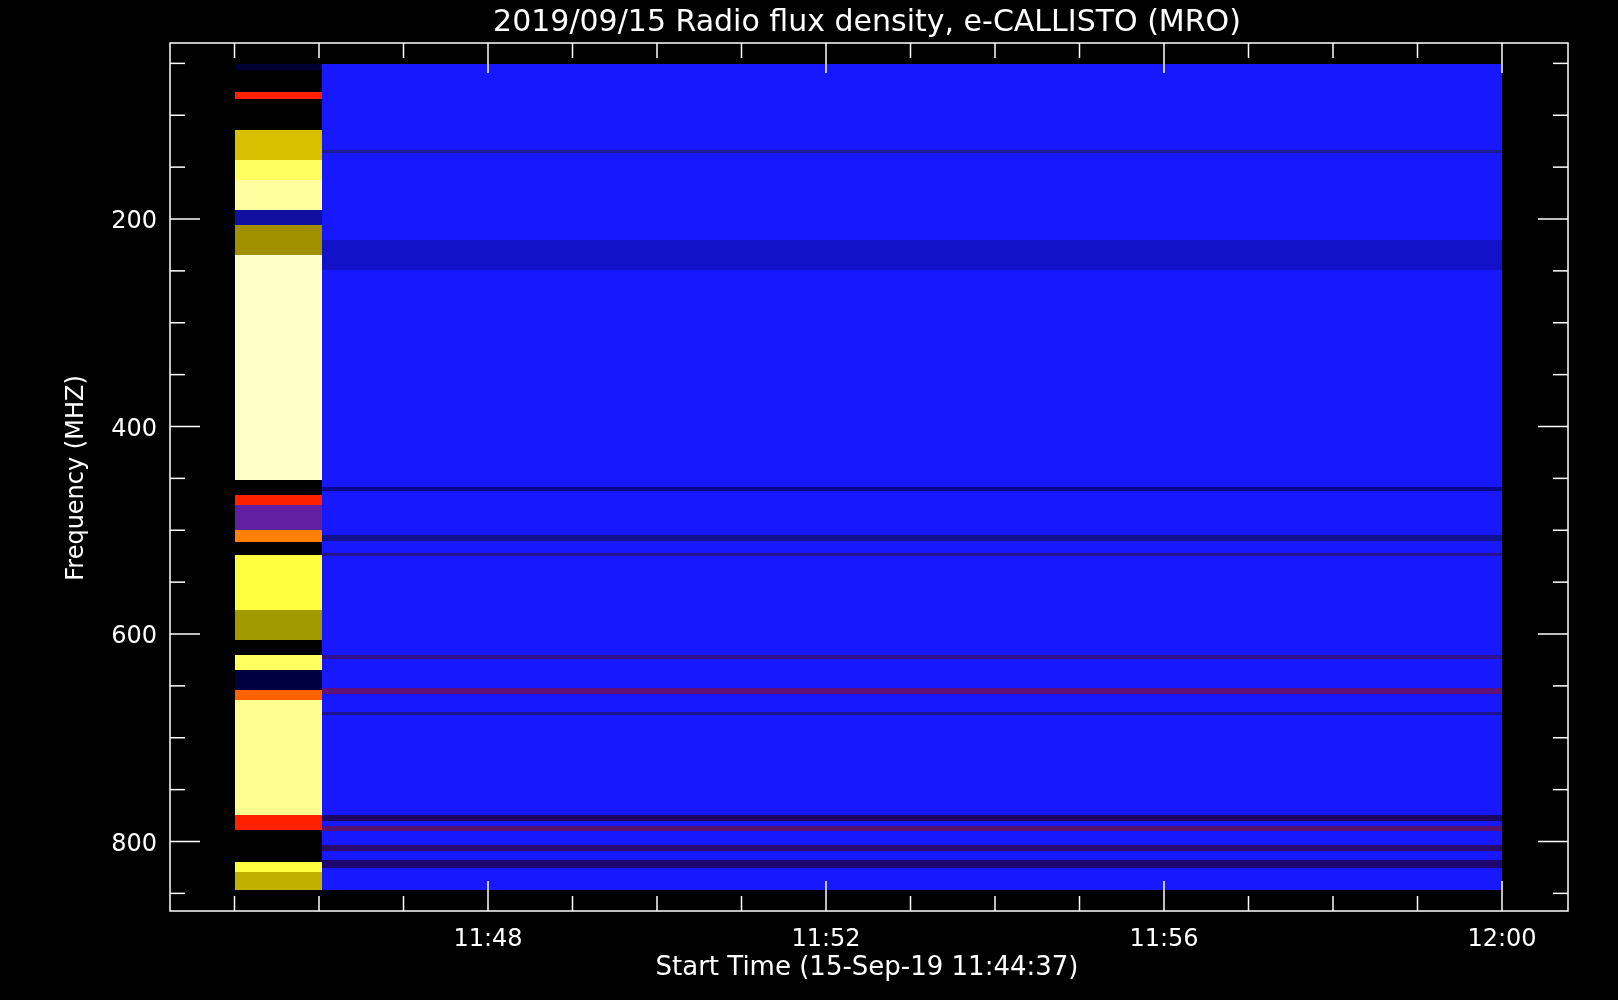 Image resolution: width=1618 pixels, height=1000 pixels. What do you see at coordinates (134, 635) in the screenshot?
I see `y-tick-label: 600` at bounding box center [134, 635].